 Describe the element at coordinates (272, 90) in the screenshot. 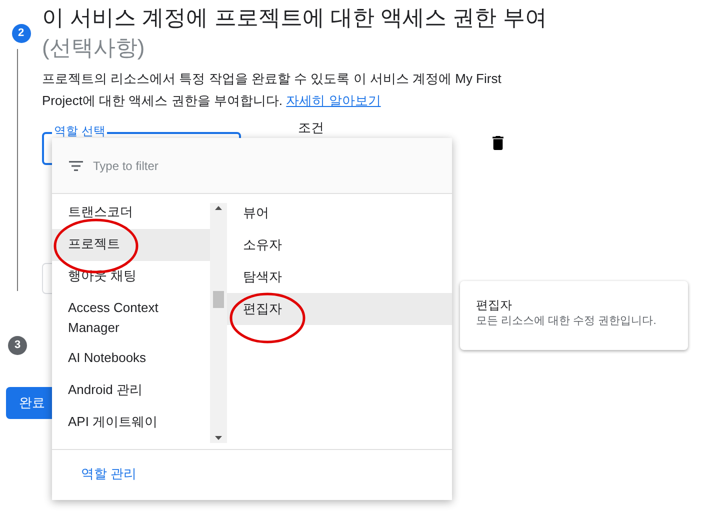

I see `description: 프로젝트의 리소스에서 특정 작업을 완료할 수 있도록 이 서비스 계정에 My First Project에 대한 액세스 권한을 부여합니다. 자세히 알아보기` at that location.